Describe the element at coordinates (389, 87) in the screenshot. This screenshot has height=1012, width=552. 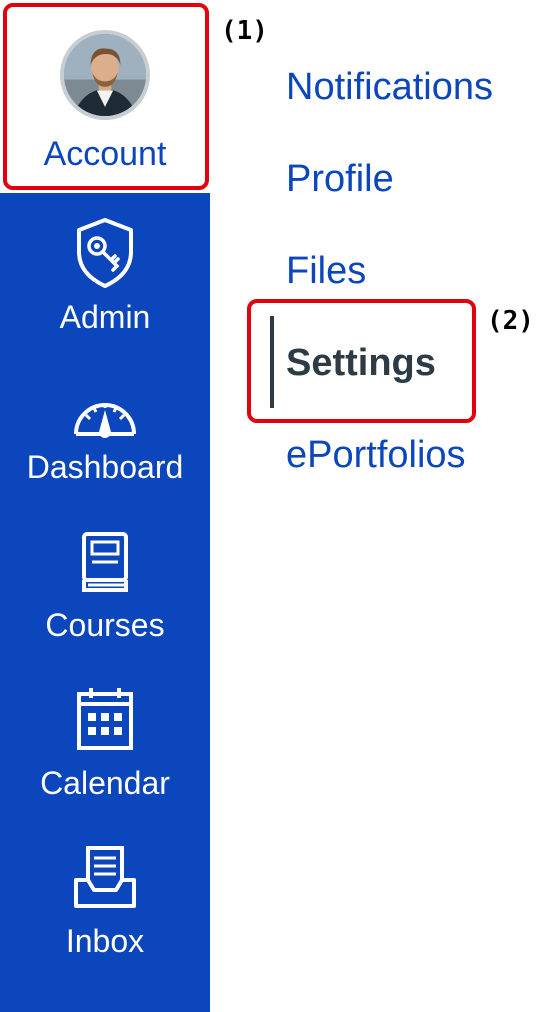
I see `account-link-notifications: Notifications` at that location.